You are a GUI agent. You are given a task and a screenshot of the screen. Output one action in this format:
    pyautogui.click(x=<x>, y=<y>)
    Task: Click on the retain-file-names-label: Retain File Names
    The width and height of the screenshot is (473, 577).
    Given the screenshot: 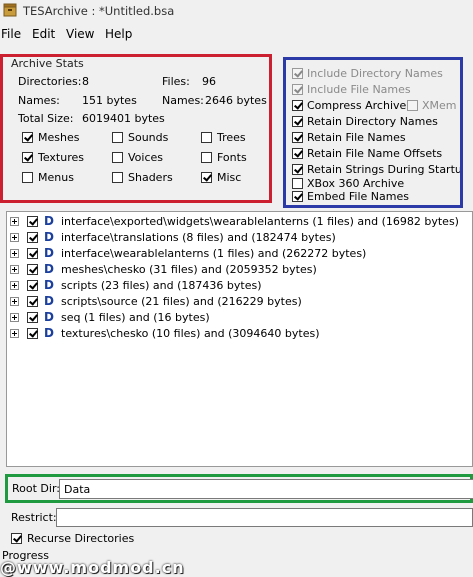 What is the action you would take?
    pyautogui.click(x=356, y=137)
    